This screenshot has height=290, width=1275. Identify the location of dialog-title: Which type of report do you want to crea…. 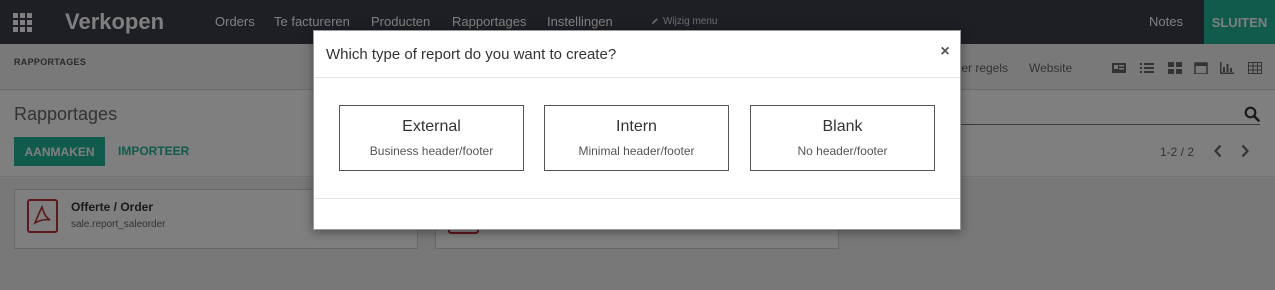
(471, 54).